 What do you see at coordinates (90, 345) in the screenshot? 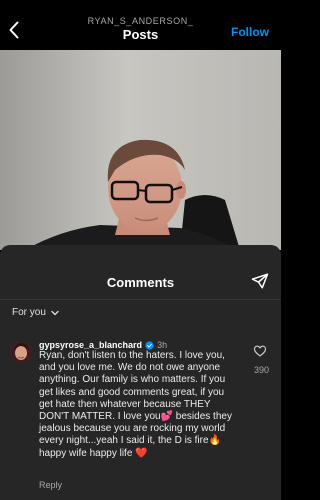
I see `comment-author: gypsyrose_a_blanchard` at bounding box center [90, 345].